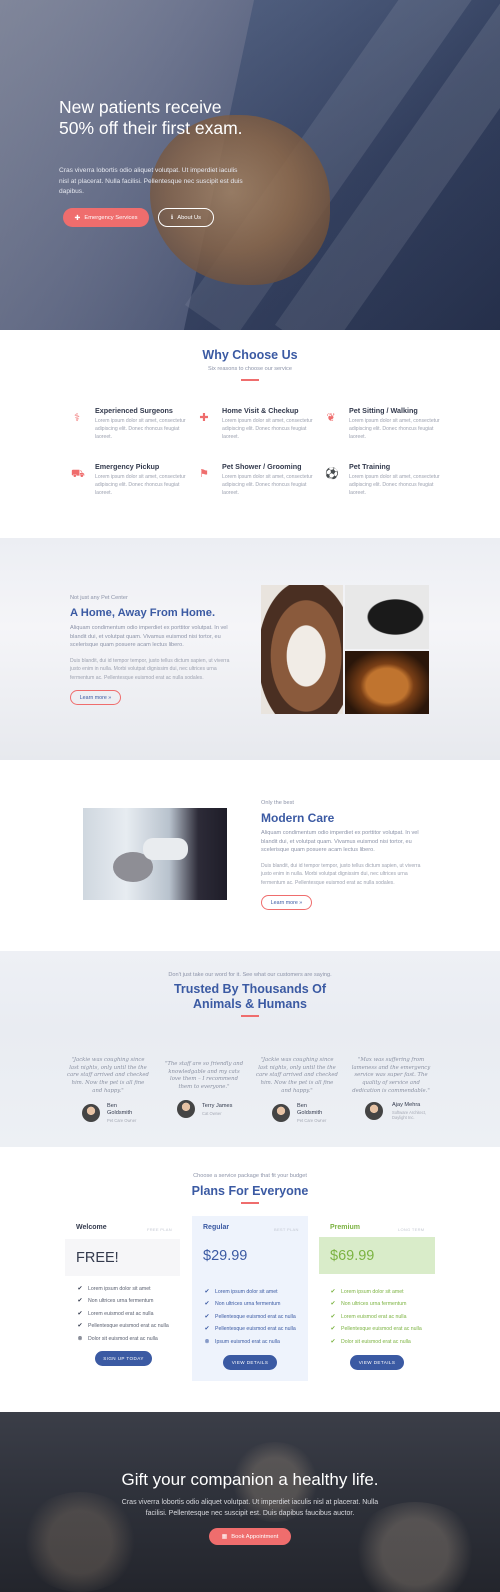 Image resolution: width=500 pixels, height=1592 pixels. What do you see at coordinates (247, 1341) in the screenshot?
I see `plan-feature-label: Ipsum euismod erat ac nulla` at bounding box center [247, 1341].